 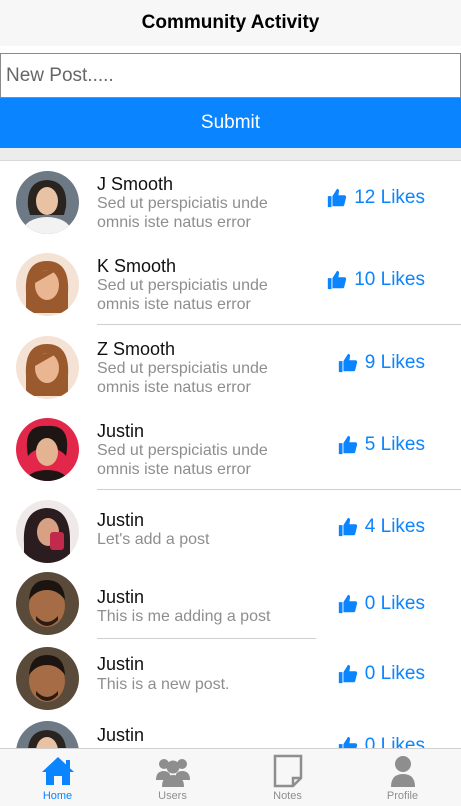 What do you see at coordinates (137, 266) in the screenshot?
I see `post-author: K Smooth` at bounding box center [137, 266].